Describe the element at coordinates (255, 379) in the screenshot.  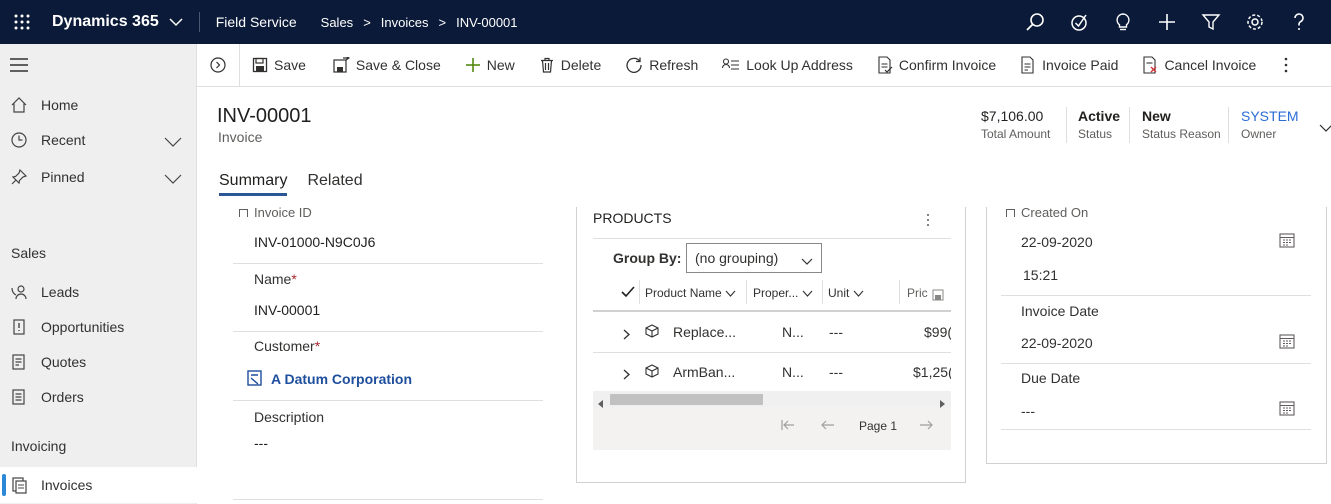
I see `account-icon` at that location.